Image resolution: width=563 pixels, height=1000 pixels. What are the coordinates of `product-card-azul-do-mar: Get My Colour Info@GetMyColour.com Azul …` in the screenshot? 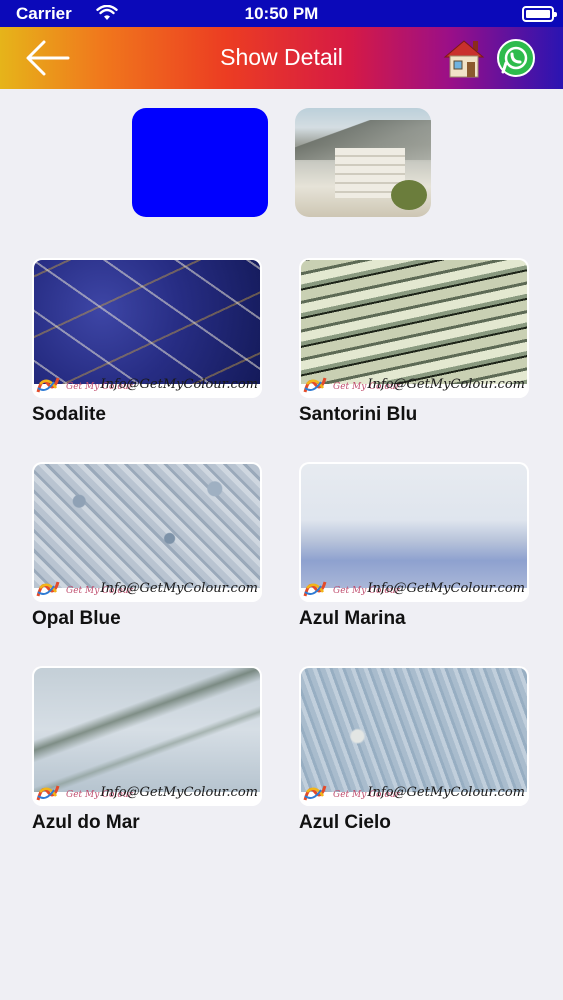 It's located at (147, 750).